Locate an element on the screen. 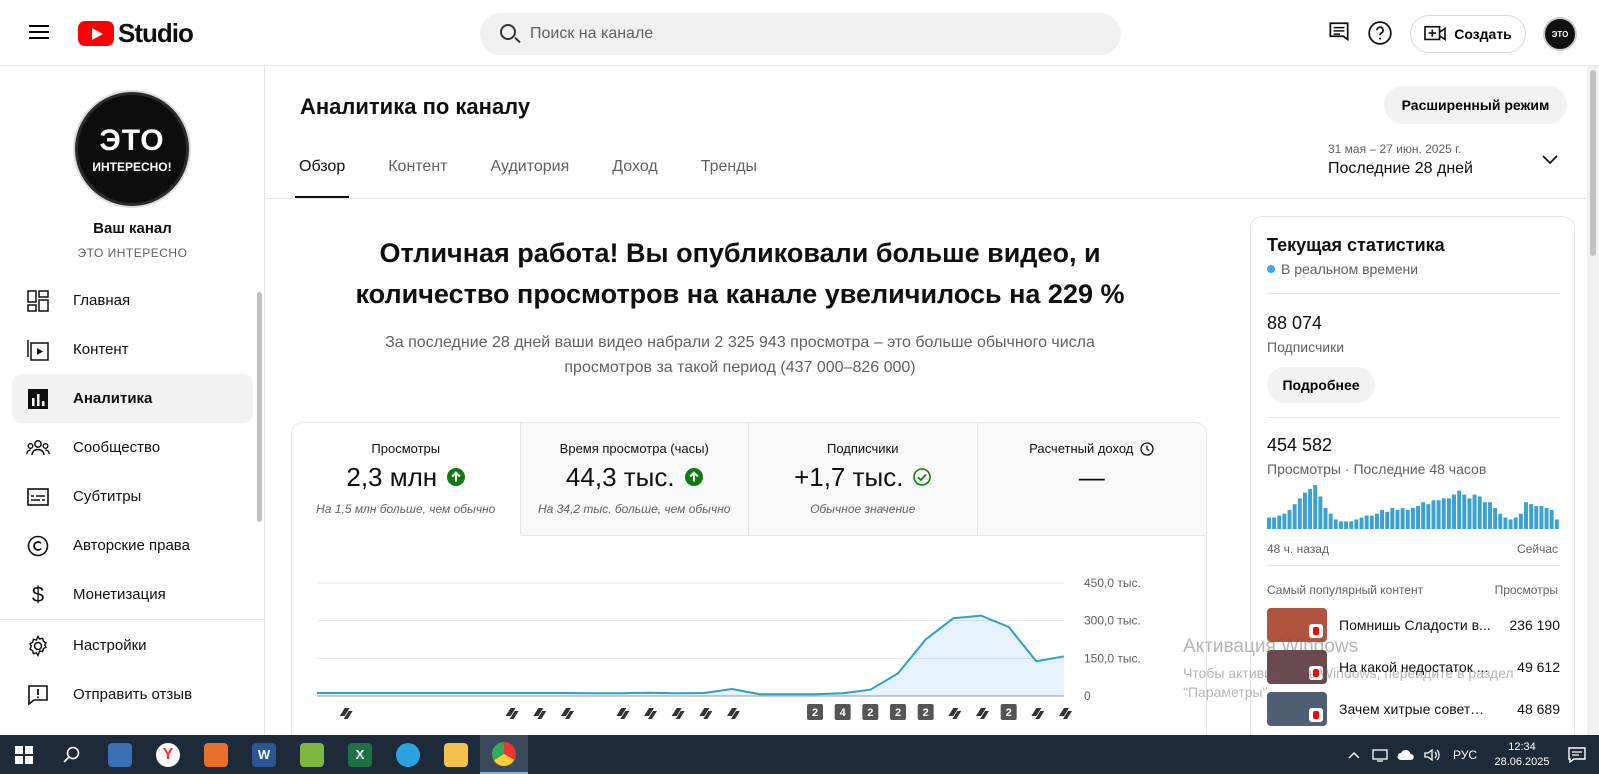  sidebar-item-community: Сообщество is located at coordinates (132, 447).